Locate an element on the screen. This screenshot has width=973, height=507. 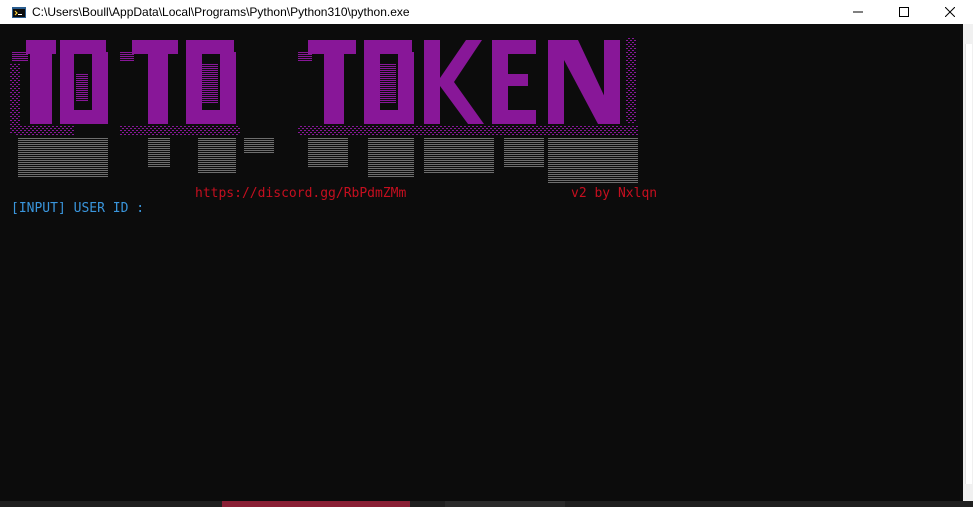
scrollbar-thumb is located at coordinates (968, 264).